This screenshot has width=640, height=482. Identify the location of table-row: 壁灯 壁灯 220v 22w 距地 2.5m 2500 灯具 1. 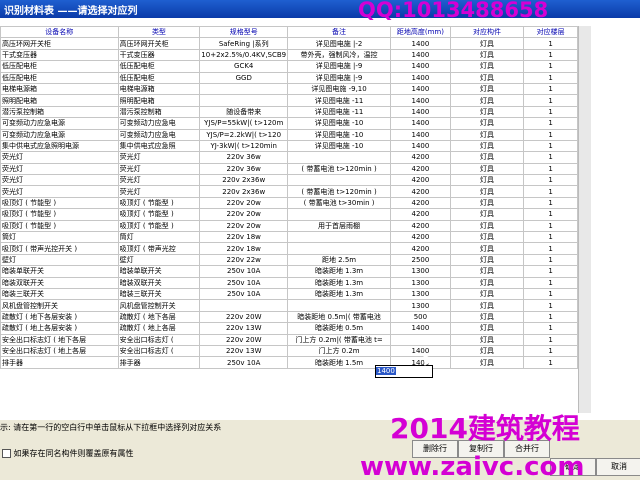
(289, 260).